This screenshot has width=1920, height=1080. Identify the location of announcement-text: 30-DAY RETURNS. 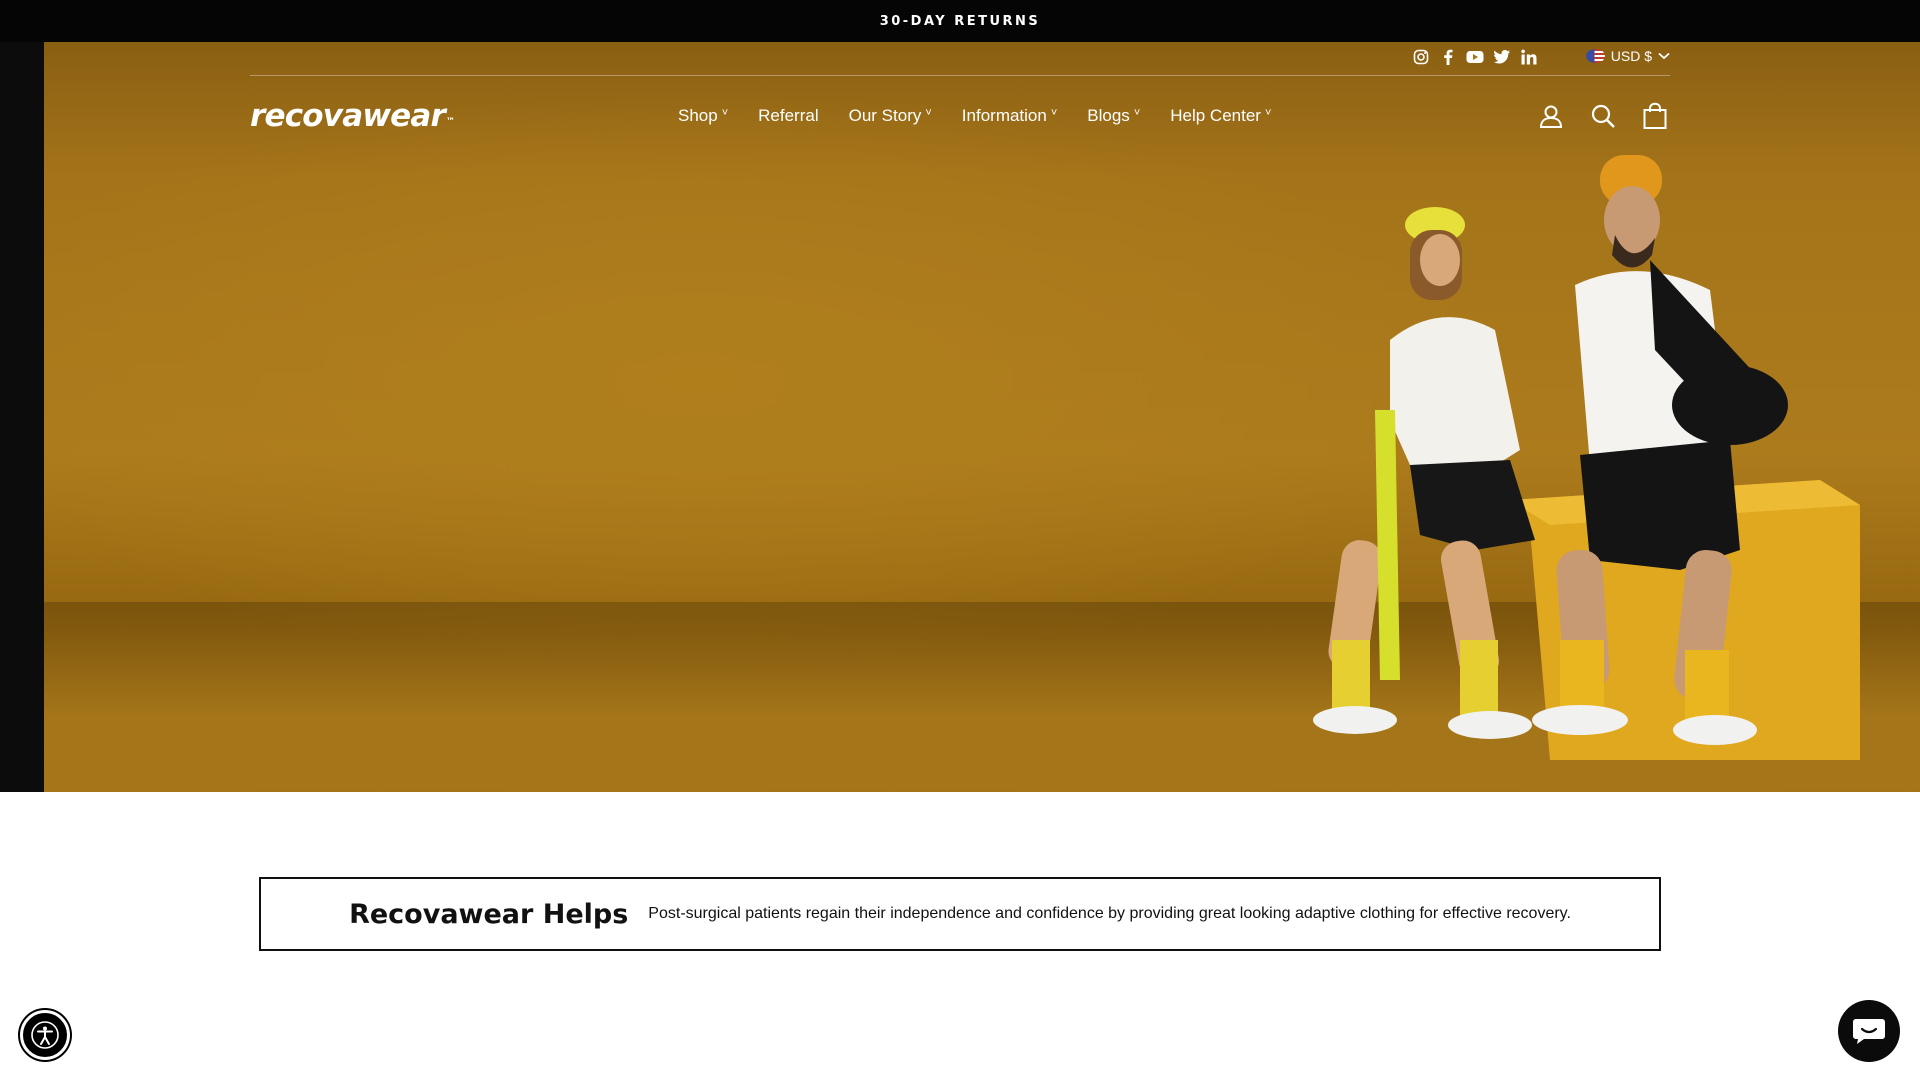
(960, 21).